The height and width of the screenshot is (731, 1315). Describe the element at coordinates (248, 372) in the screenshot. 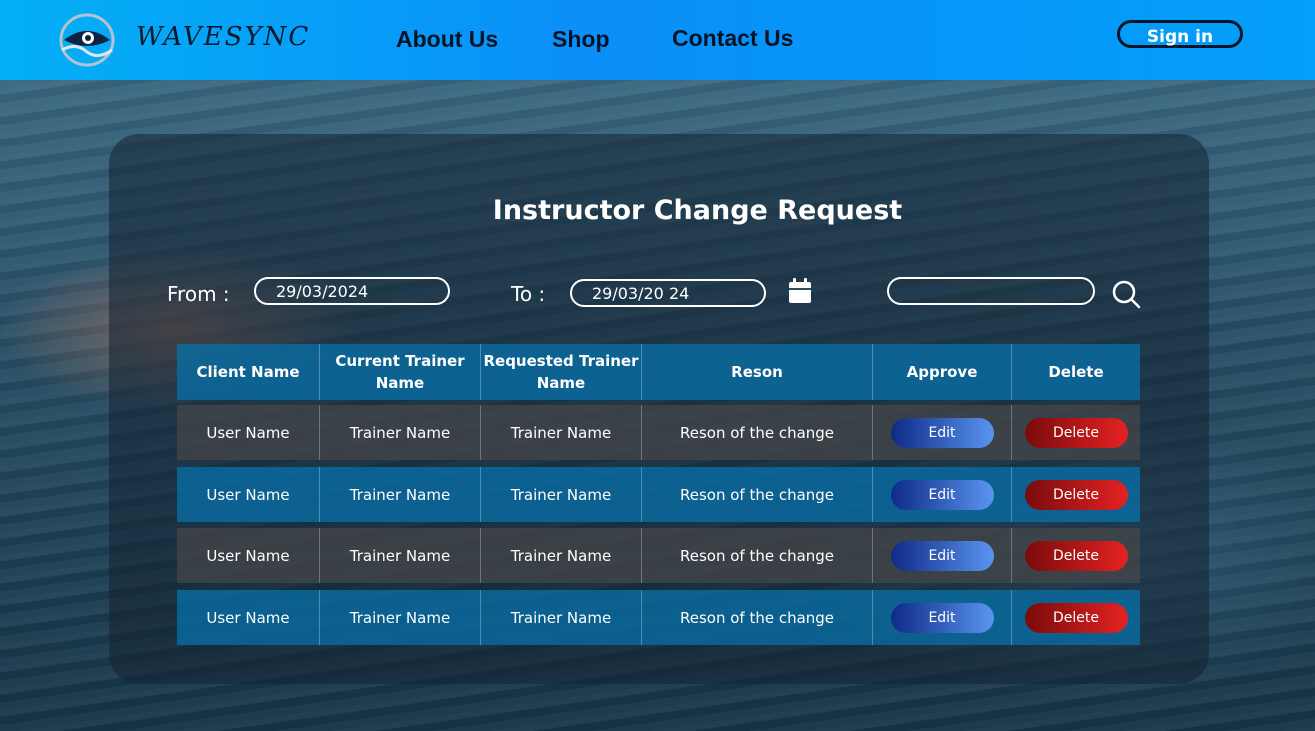

I see `column-header: Client Name` at that location.